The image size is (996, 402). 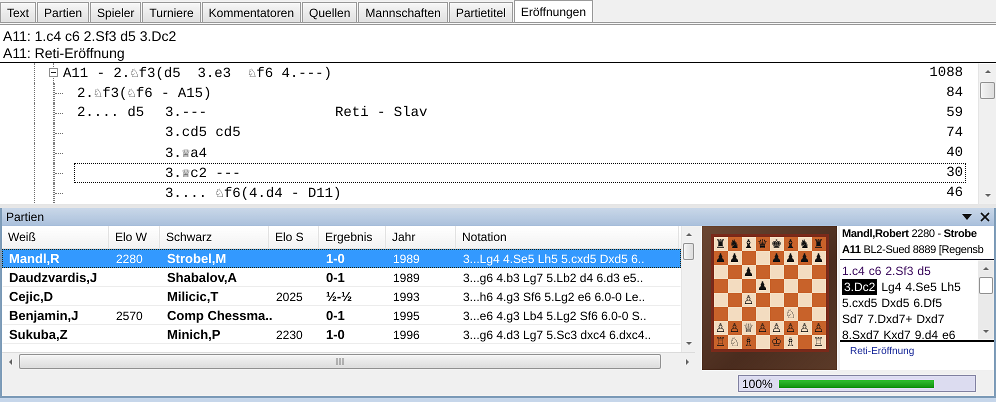 I want to click on tree-row: 3.♕c2 --- 30, so click(x=520, y=173).